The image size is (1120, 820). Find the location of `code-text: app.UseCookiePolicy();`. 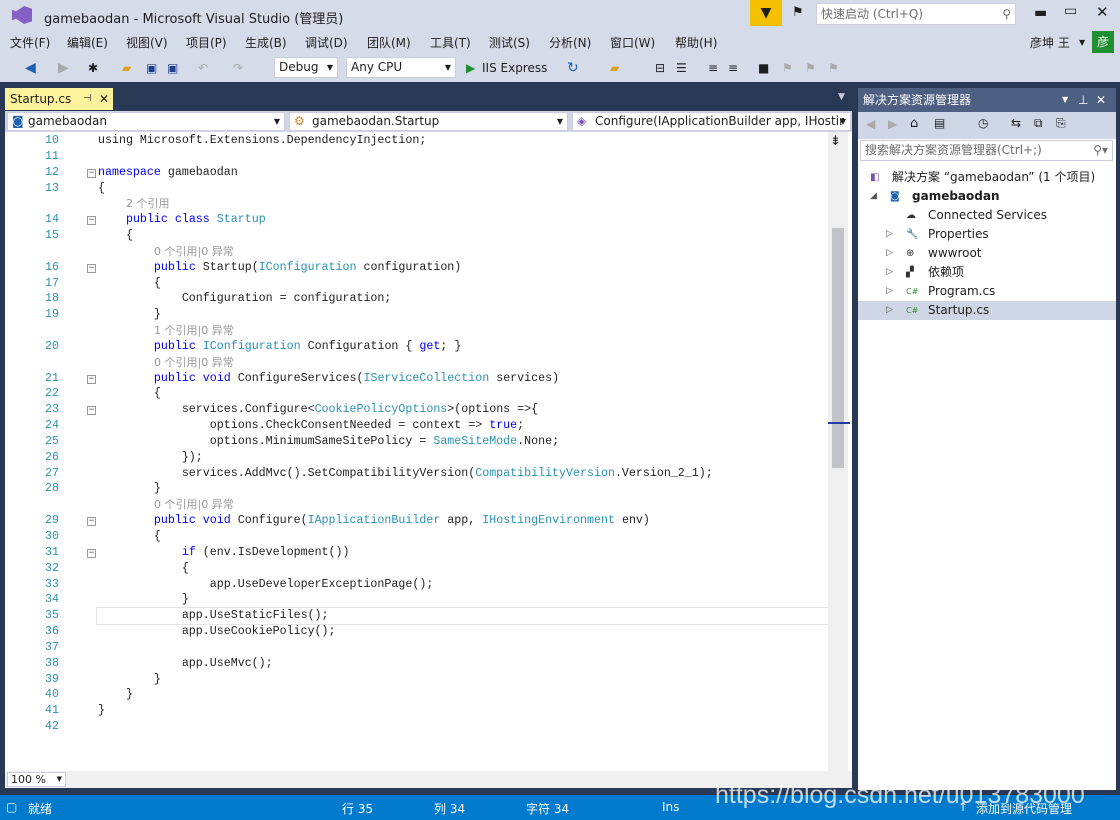

code-text: app.UseCookiePolicy(); is located at coordinates (217, 632).